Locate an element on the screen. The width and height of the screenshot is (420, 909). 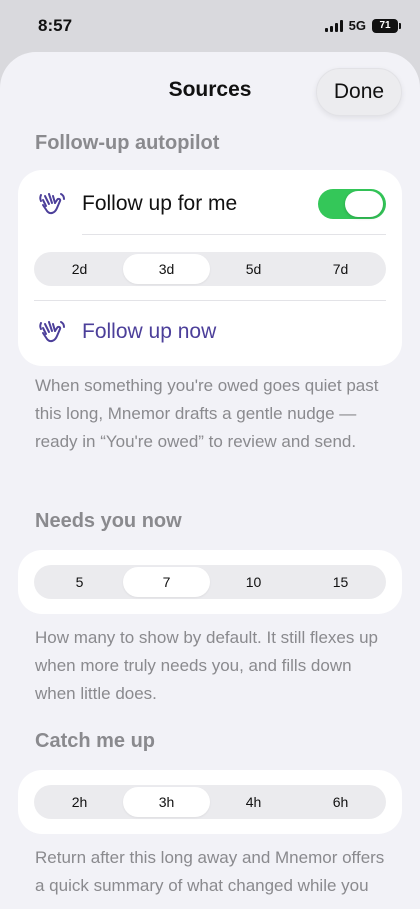
segment-option-selected: 3h is located at coordinates (166, 802).